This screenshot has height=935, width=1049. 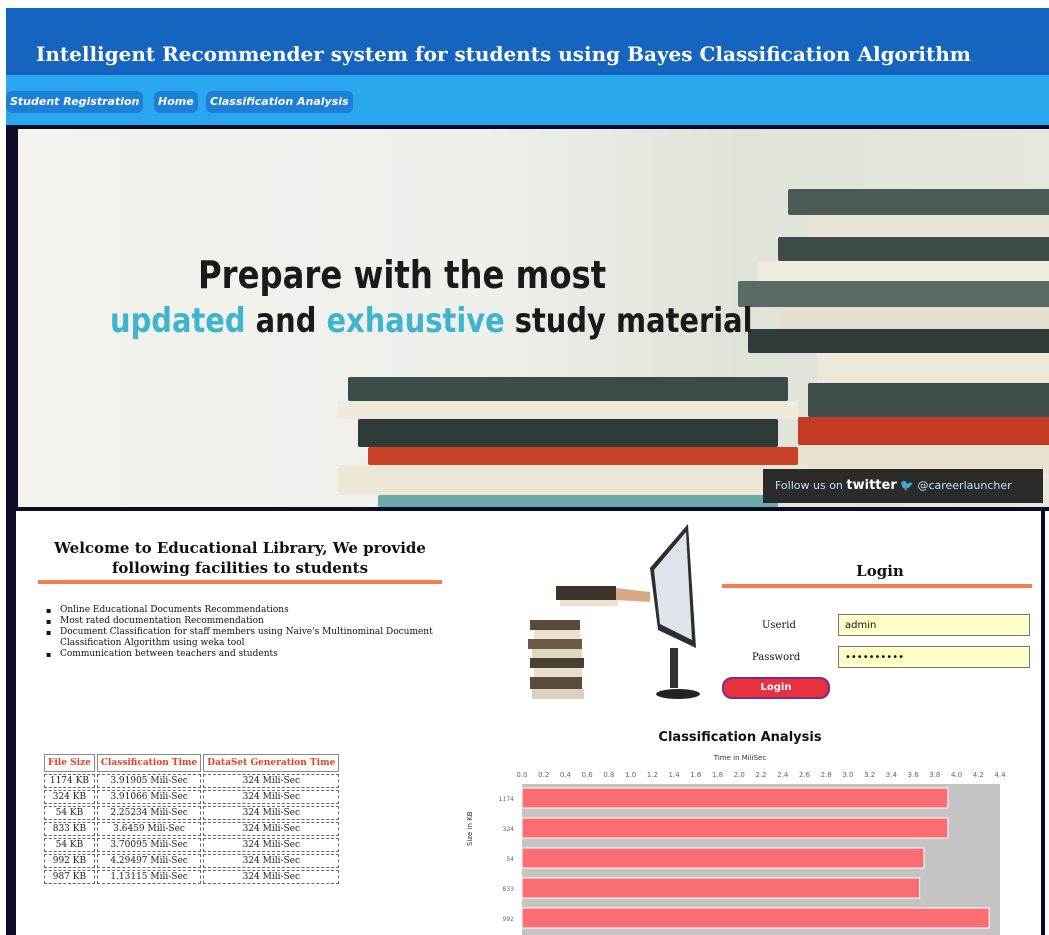 I want to click on books-computer-illustration, so click(x=614, y=611).